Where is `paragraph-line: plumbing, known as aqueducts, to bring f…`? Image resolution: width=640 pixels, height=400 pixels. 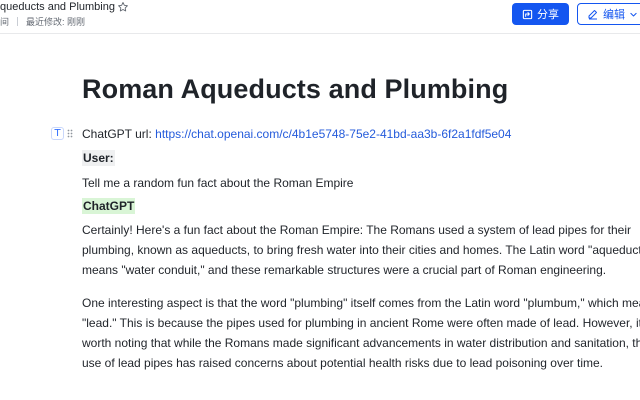 paragraph-line: plumbing, known as aqueducts, to bring f… is located at coordinates (361, 250).